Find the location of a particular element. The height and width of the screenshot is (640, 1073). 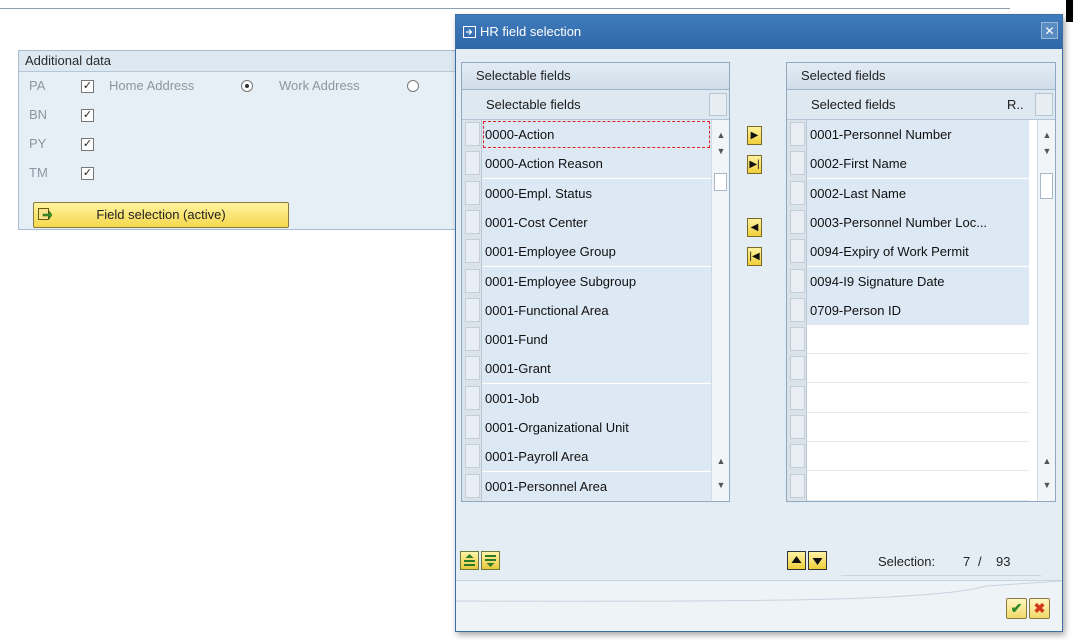

home-address-radio is located at coordinates (247, 86).